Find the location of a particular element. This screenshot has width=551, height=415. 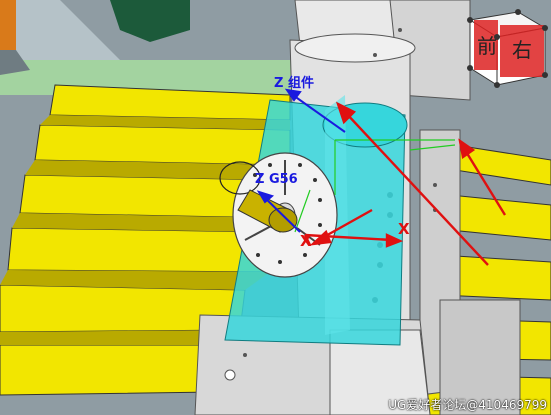

view-cube-right-face: 右 is located at coordinates (522, 48).